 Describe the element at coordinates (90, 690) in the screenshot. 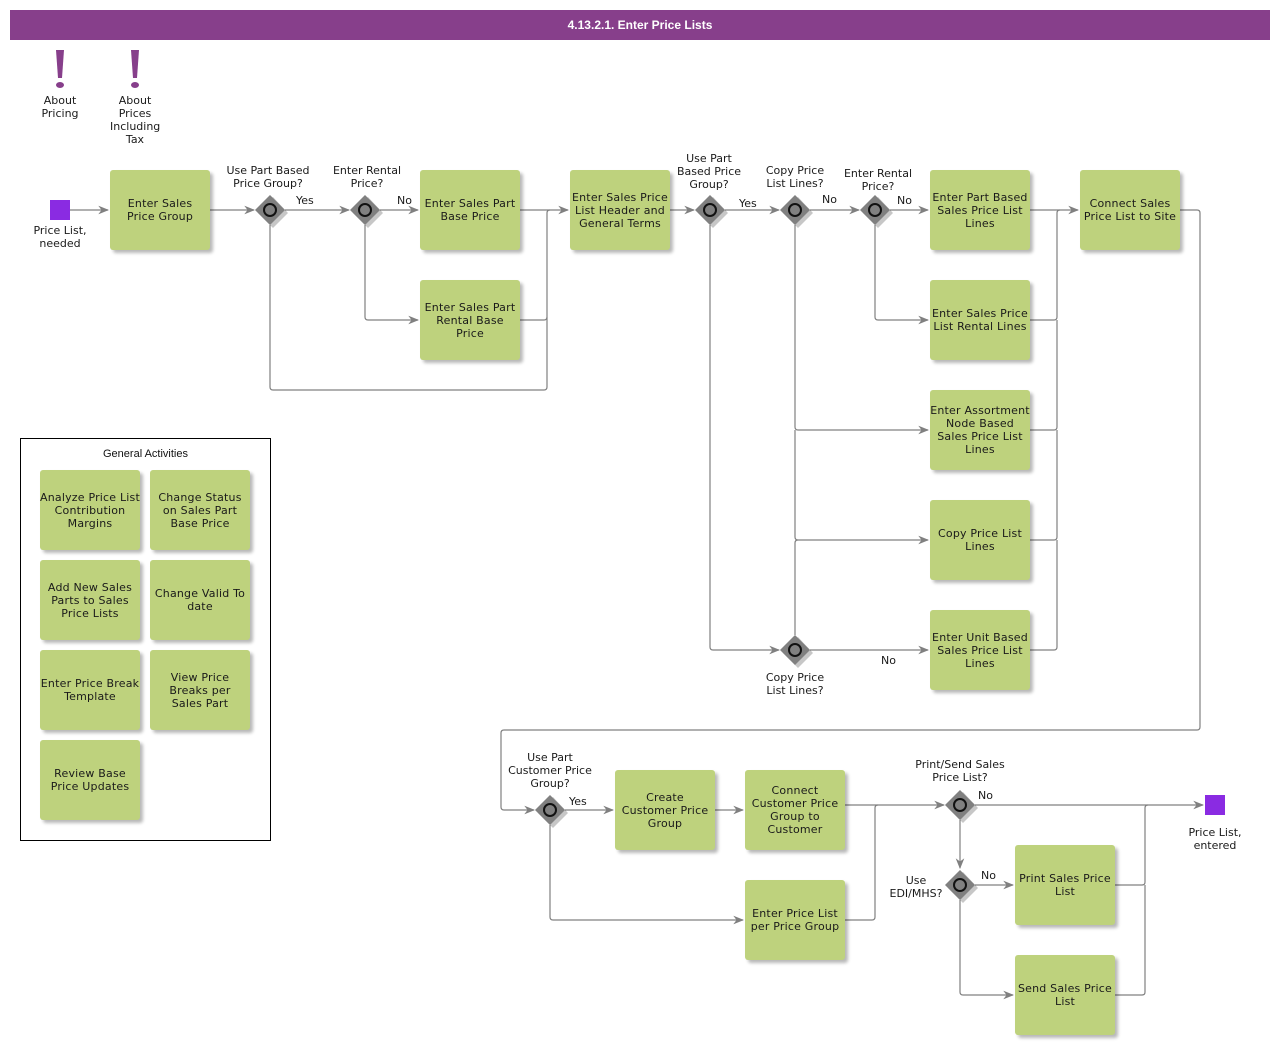

I see `general-activity-item: Enter Price Break Template` at that location.